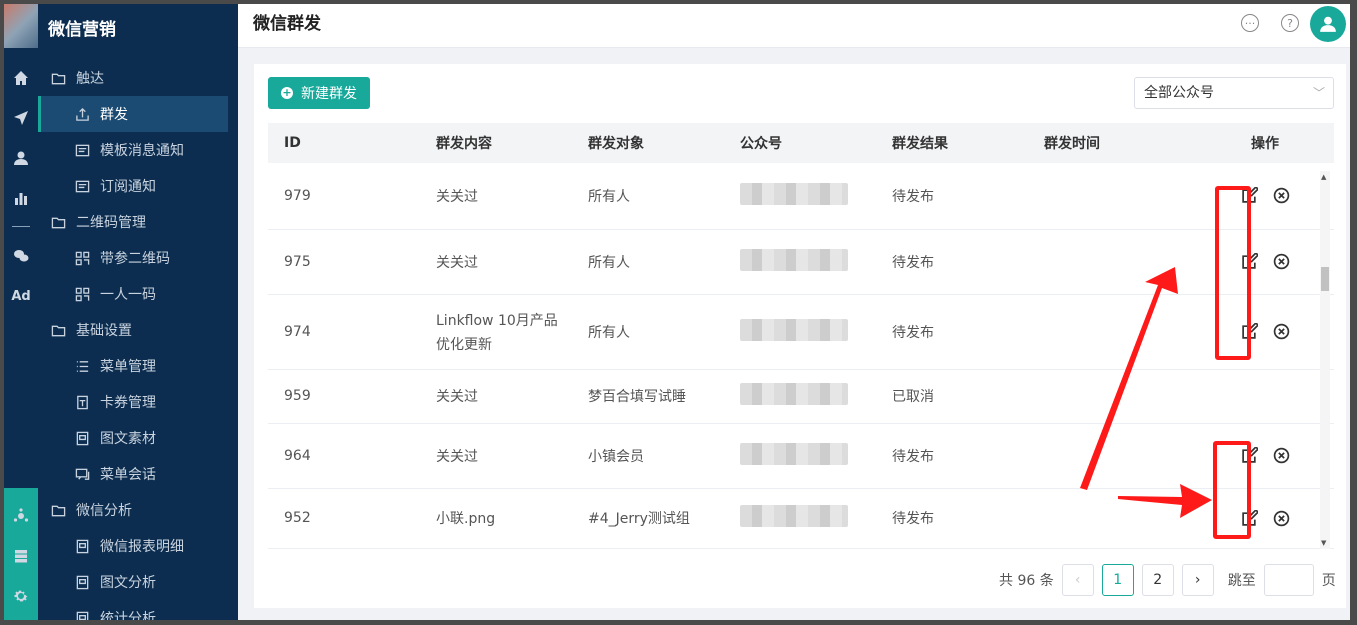  I want to click on sidebar-group-reach: 触达, so click(133, 78).